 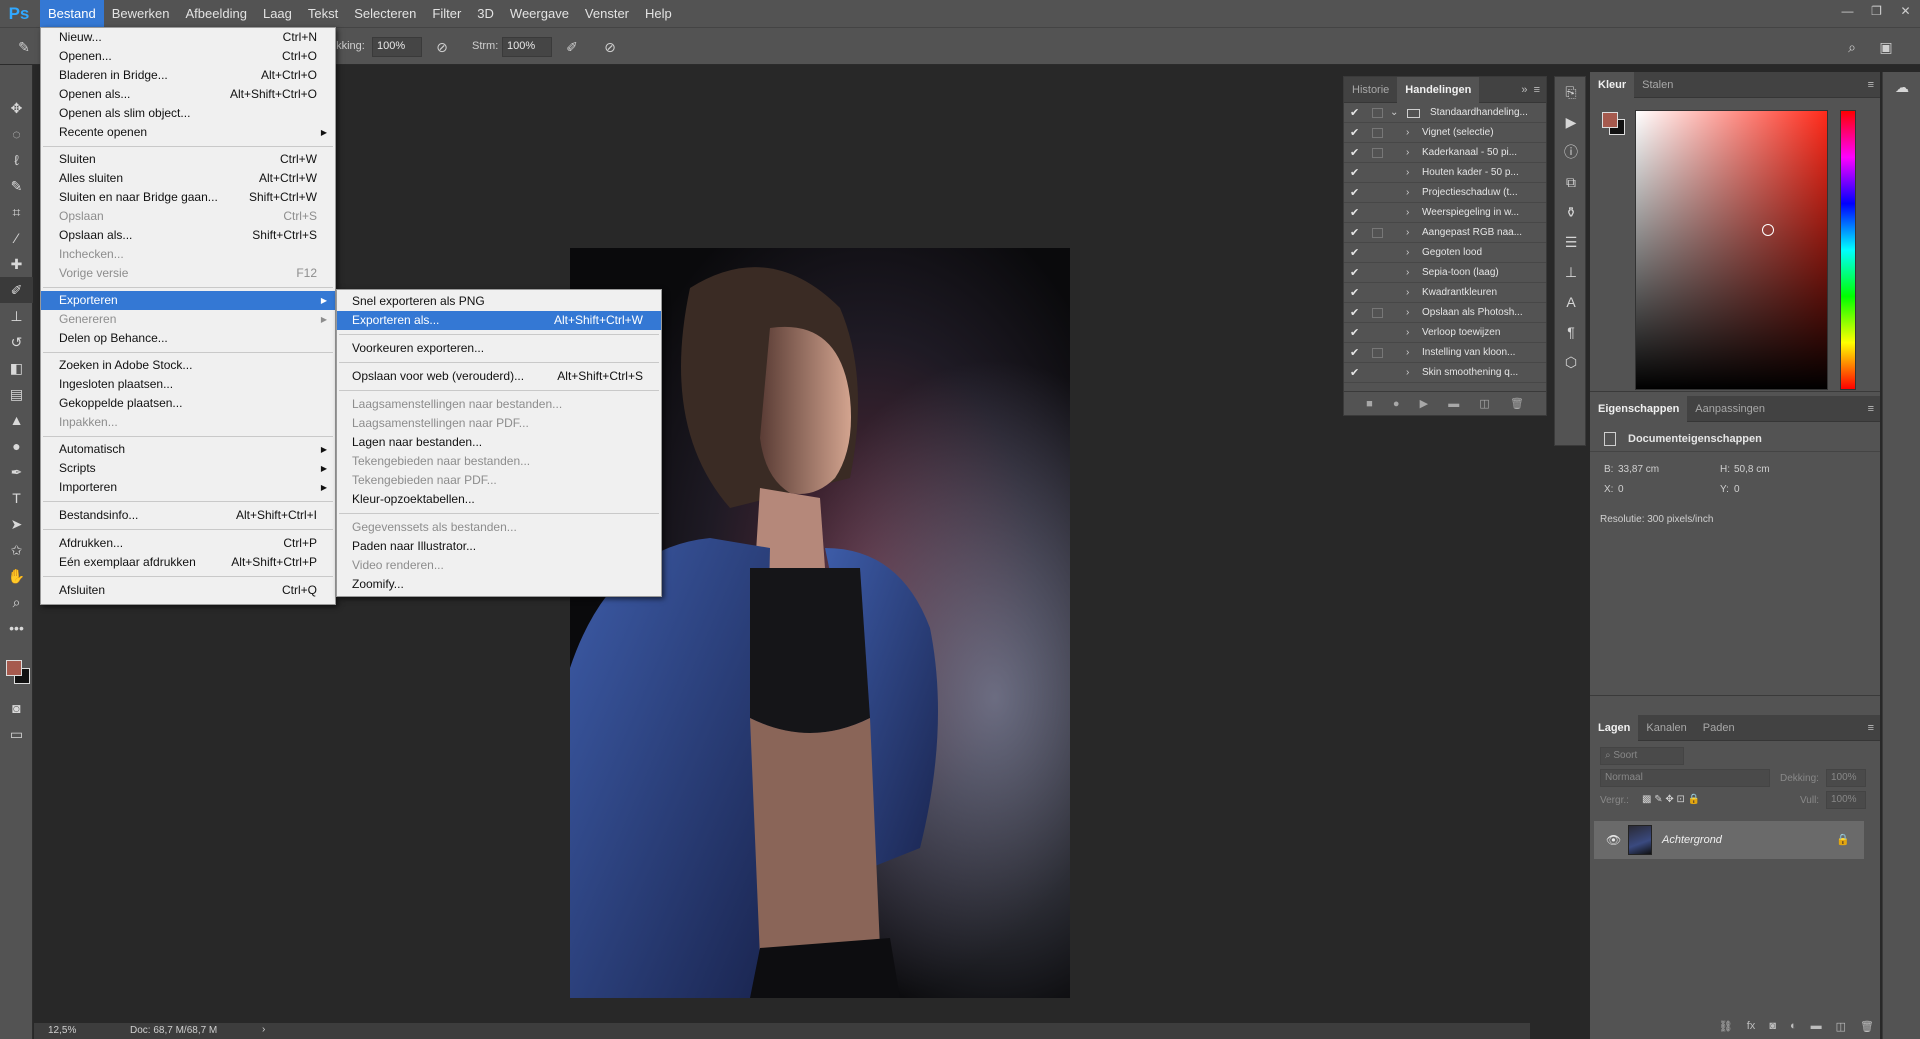 I want to click on menu-weergave: Weergave, so click(x=539, y=13).